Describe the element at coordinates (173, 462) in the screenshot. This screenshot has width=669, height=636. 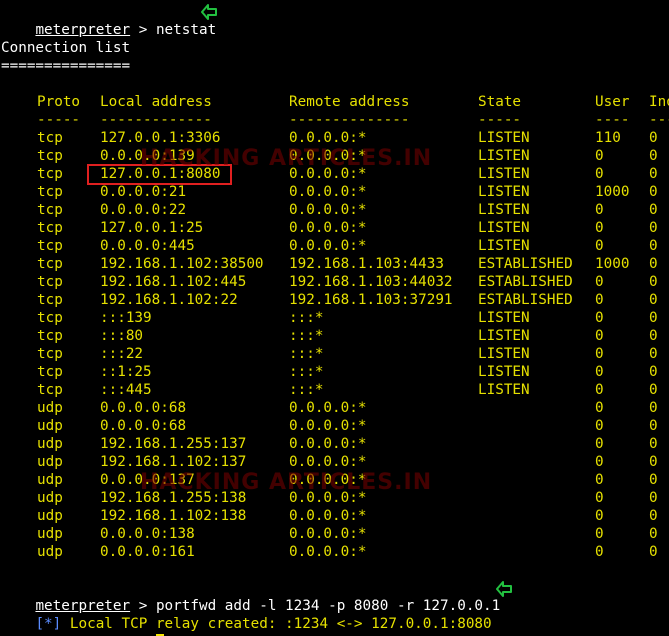
I see `cell-local-address: 192.168.1.102:137` at that location.